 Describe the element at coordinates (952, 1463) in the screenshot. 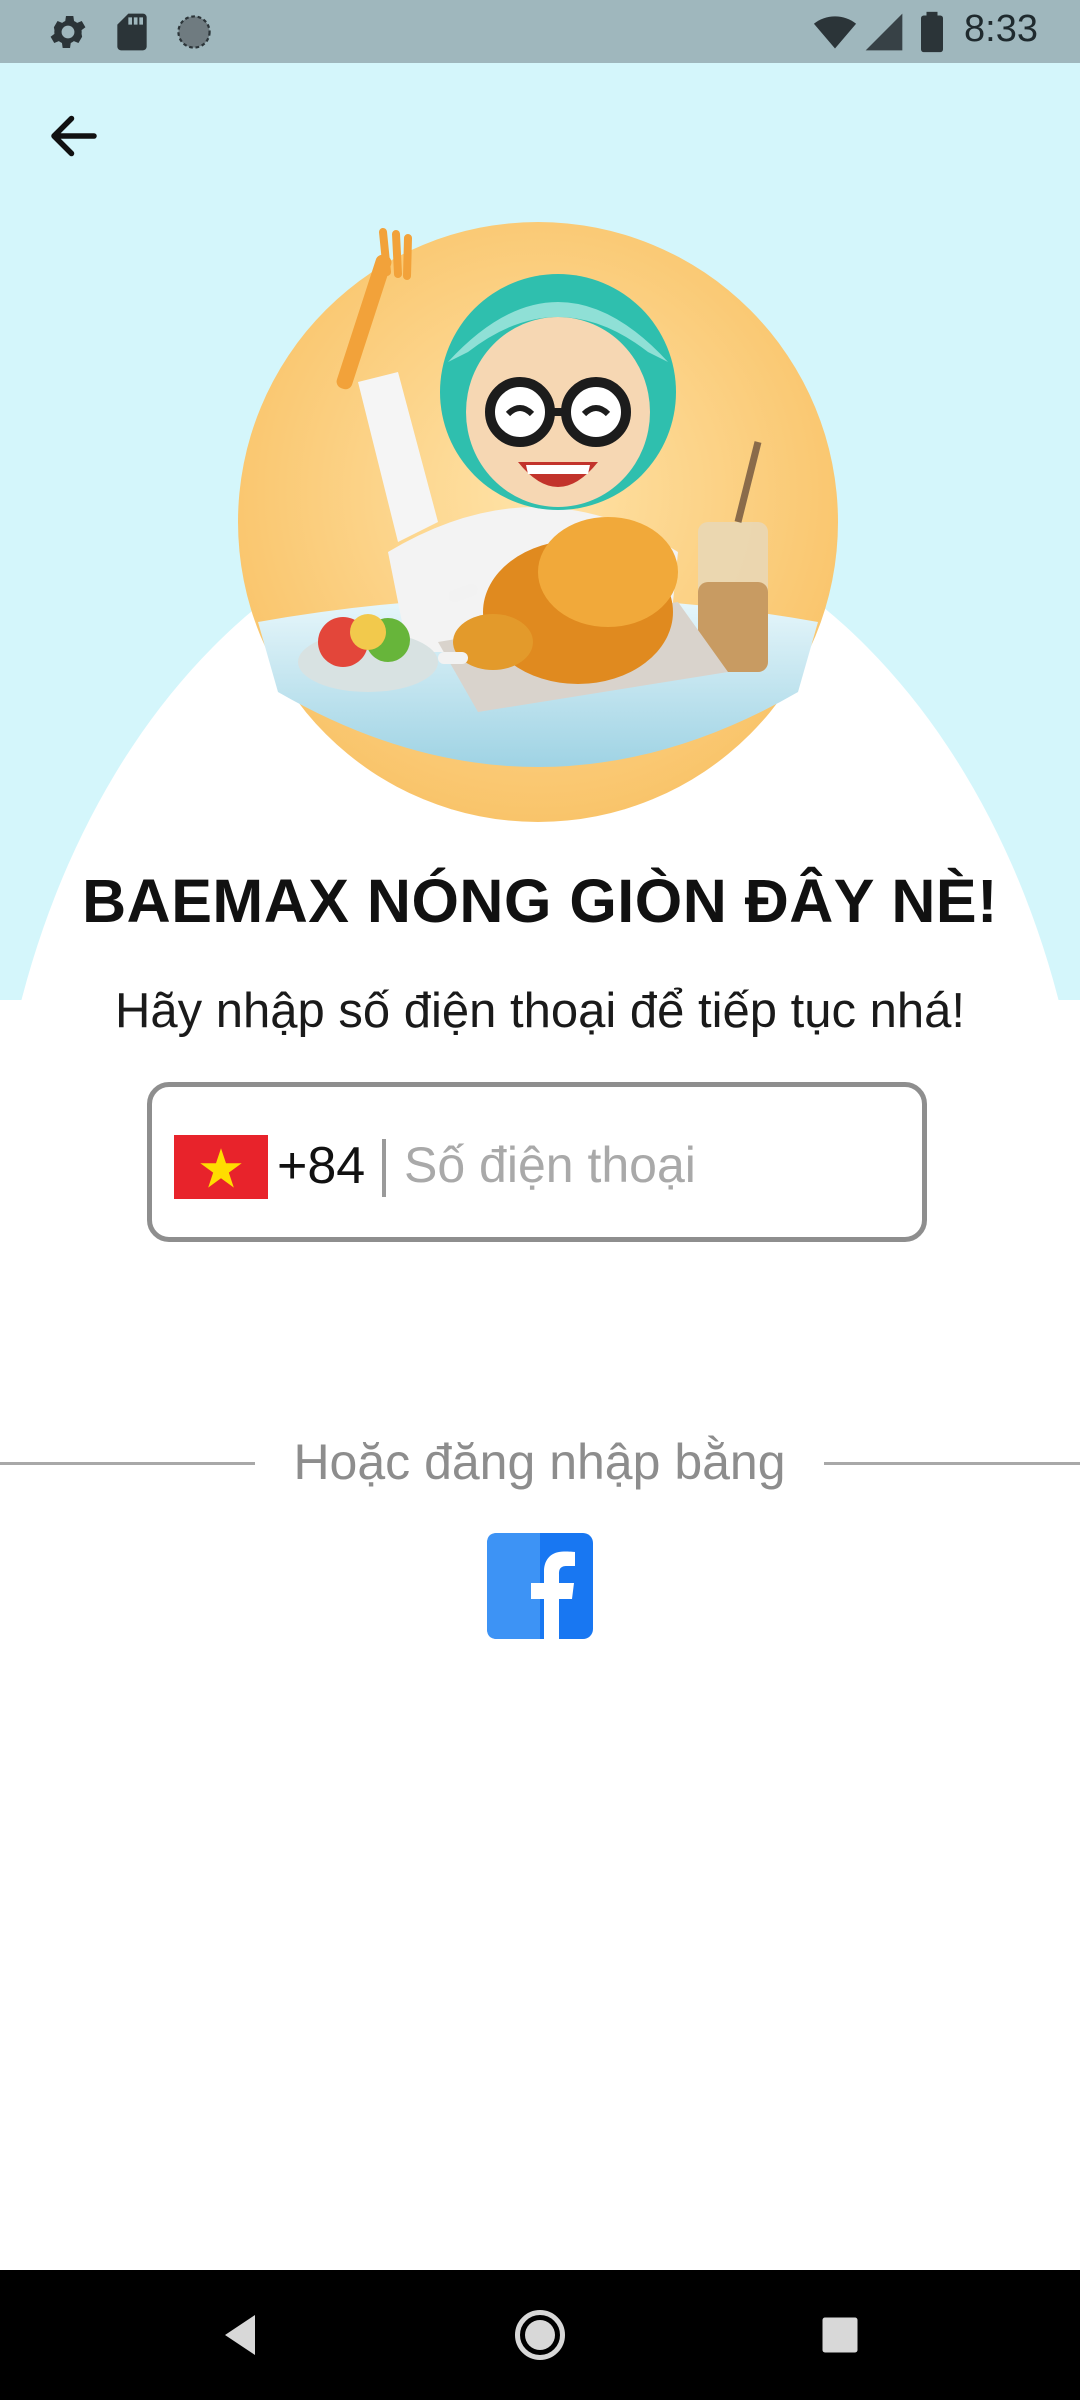

I see `divider-right` at that location.